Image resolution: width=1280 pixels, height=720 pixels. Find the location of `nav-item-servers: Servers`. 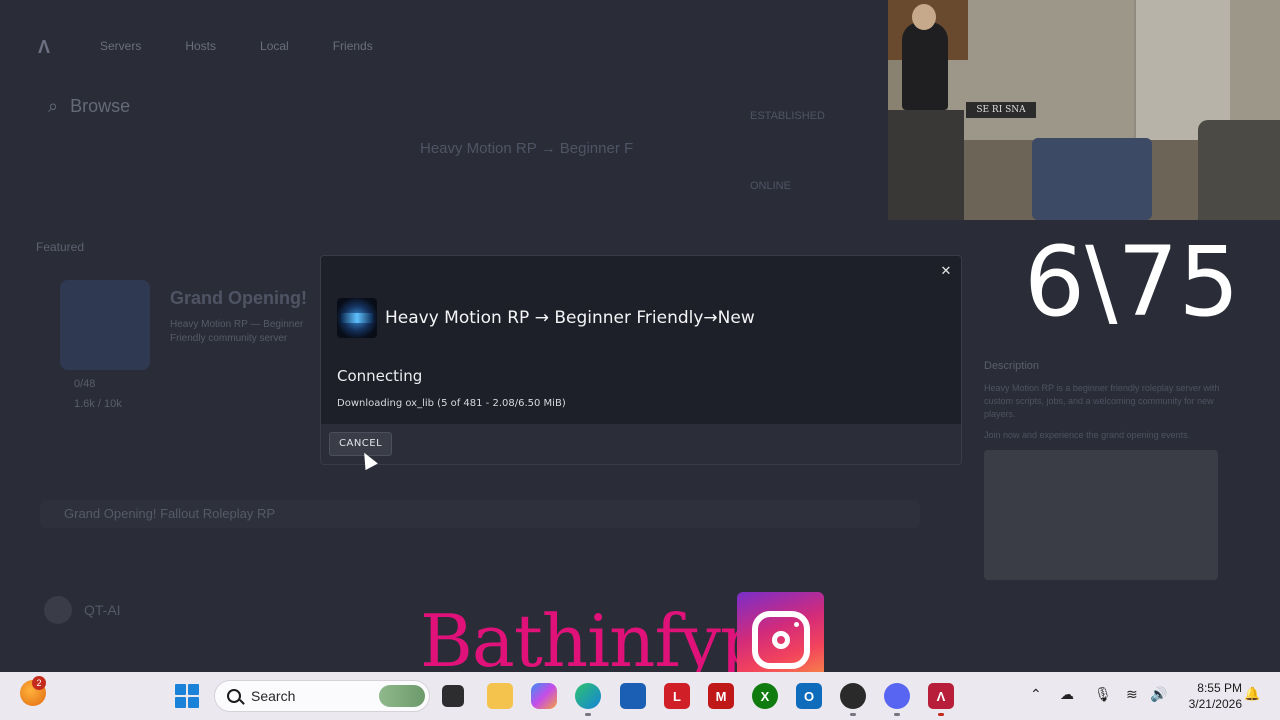

nav-item-servers: Servers is located at coordinates (121, 46).